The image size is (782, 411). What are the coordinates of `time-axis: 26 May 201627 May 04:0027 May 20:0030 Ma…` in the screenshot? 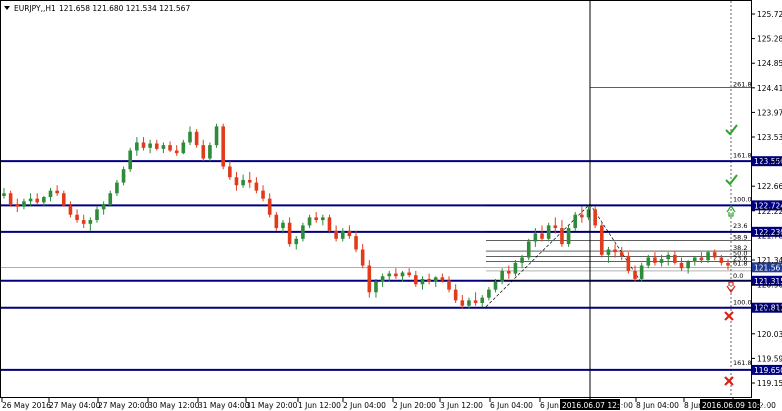 It's located at (388, 404).